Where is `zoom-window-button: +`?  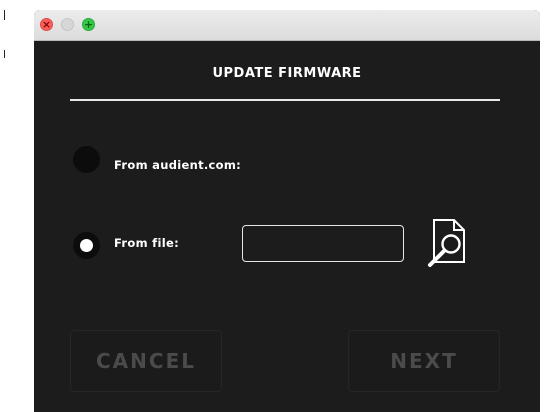 zoom-window-button: + is located at coordinates (88, 24).